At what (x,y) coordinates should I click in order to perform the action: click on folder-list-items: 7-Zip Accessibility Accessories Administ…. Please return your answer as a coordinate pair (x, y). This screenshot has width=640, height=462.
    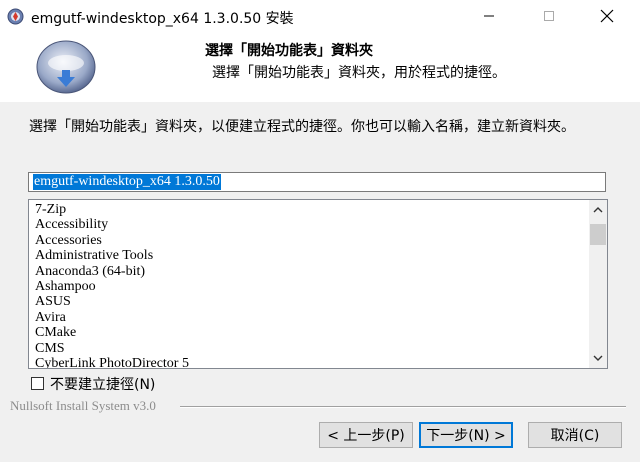
    Looking at the image, I should click on (112, 285).